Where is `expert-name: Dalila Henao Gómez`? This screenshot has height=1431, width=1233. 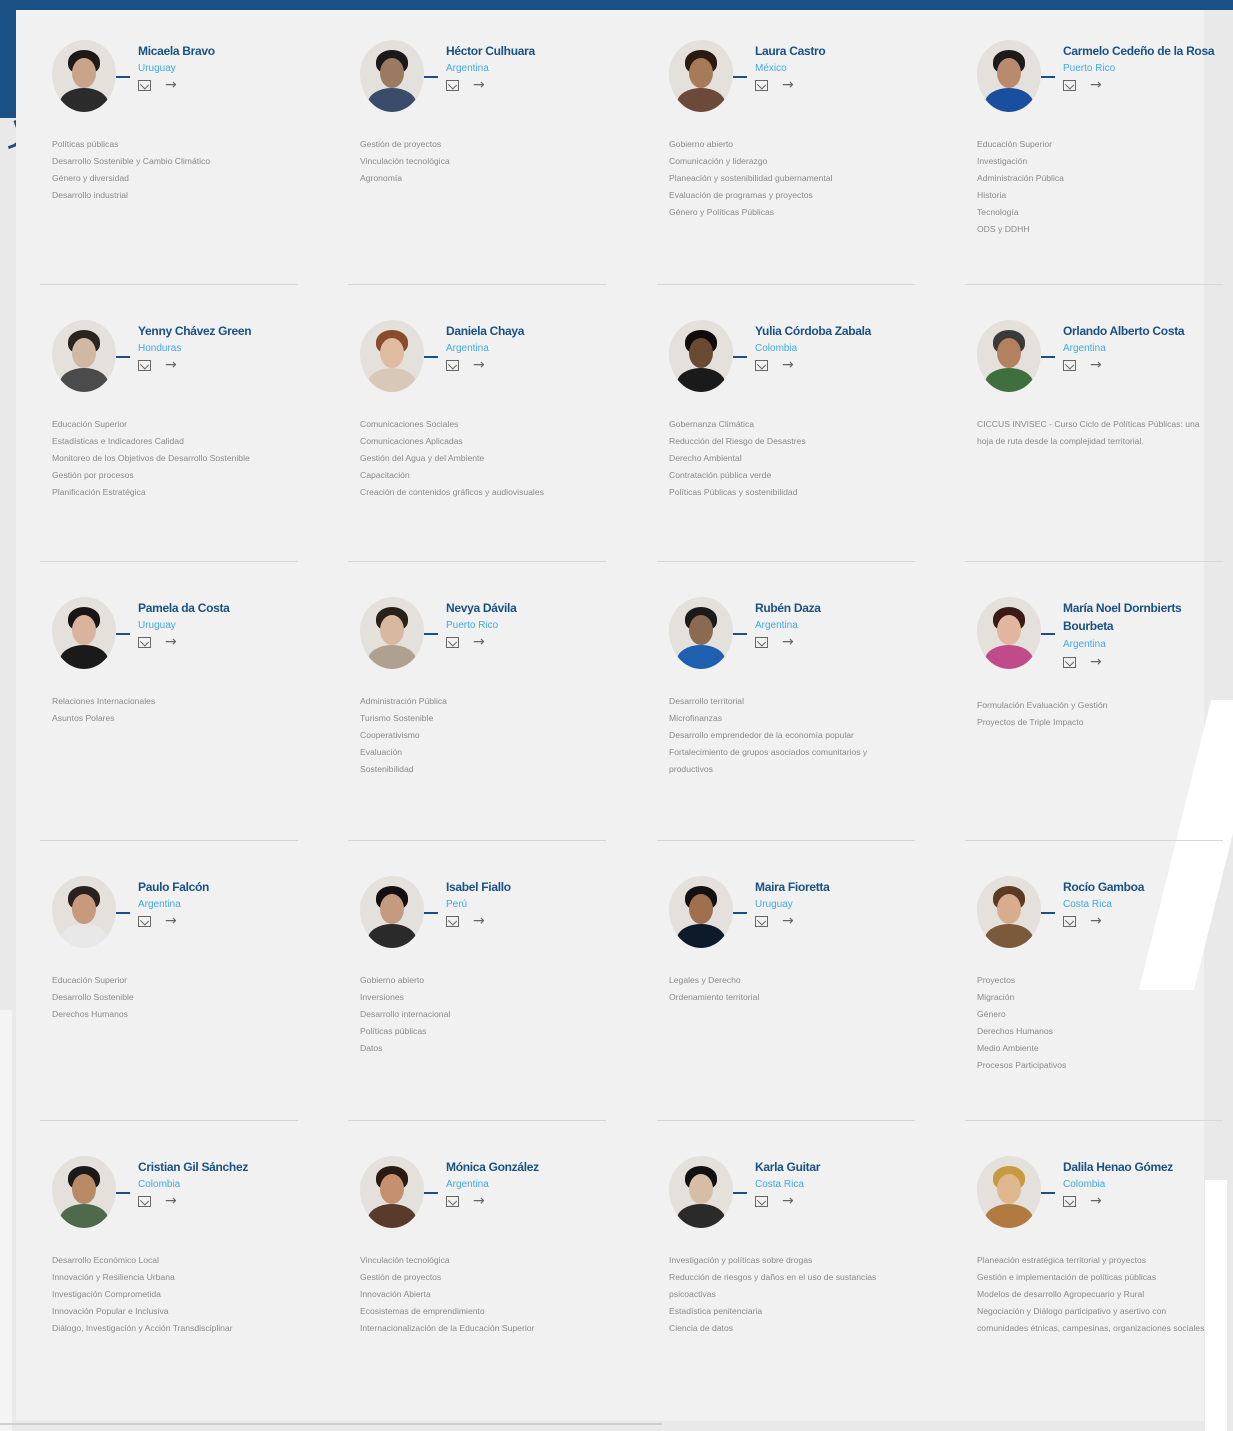
expert-name: Dalila Henao Gómez is located at coordinates (1148, 1167).